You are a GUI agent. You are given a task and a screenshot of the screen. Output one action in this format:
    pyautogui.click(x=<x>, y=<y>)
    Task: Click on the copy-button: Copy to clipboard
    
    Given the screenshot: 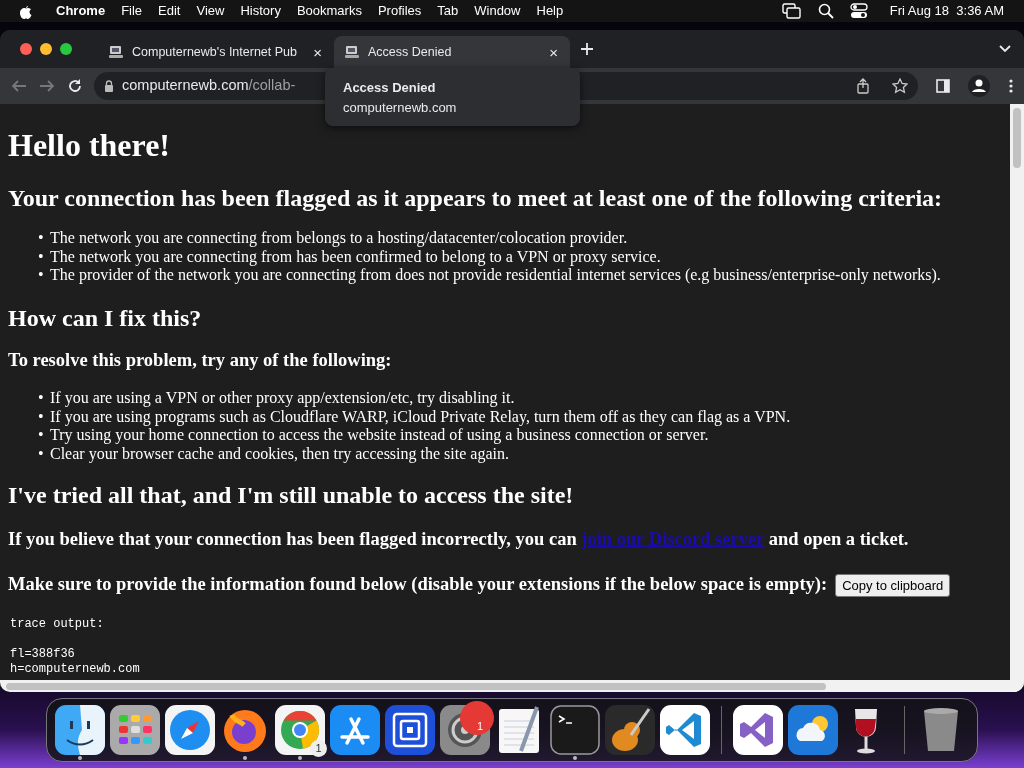 What is the action you would take?
    pyautogui.click(x=893, y=585)
    